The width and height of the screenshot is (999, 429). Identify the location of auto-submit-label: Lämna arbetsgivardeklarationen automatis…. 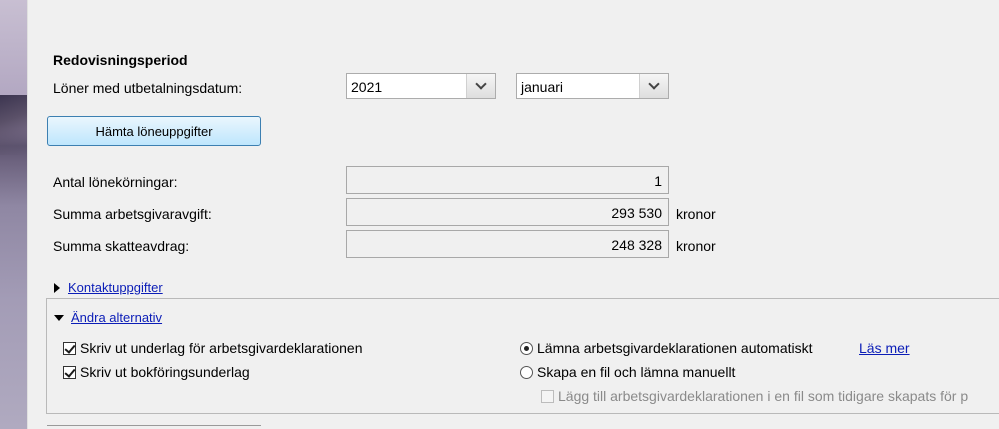
(675, 348).